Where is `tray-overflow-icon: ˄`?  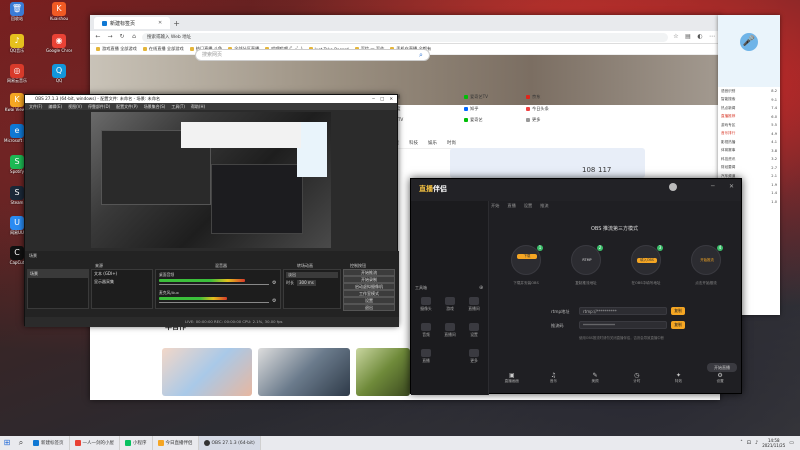
tray-overflow-icon: ˄ is located at coordinates (741, 443).